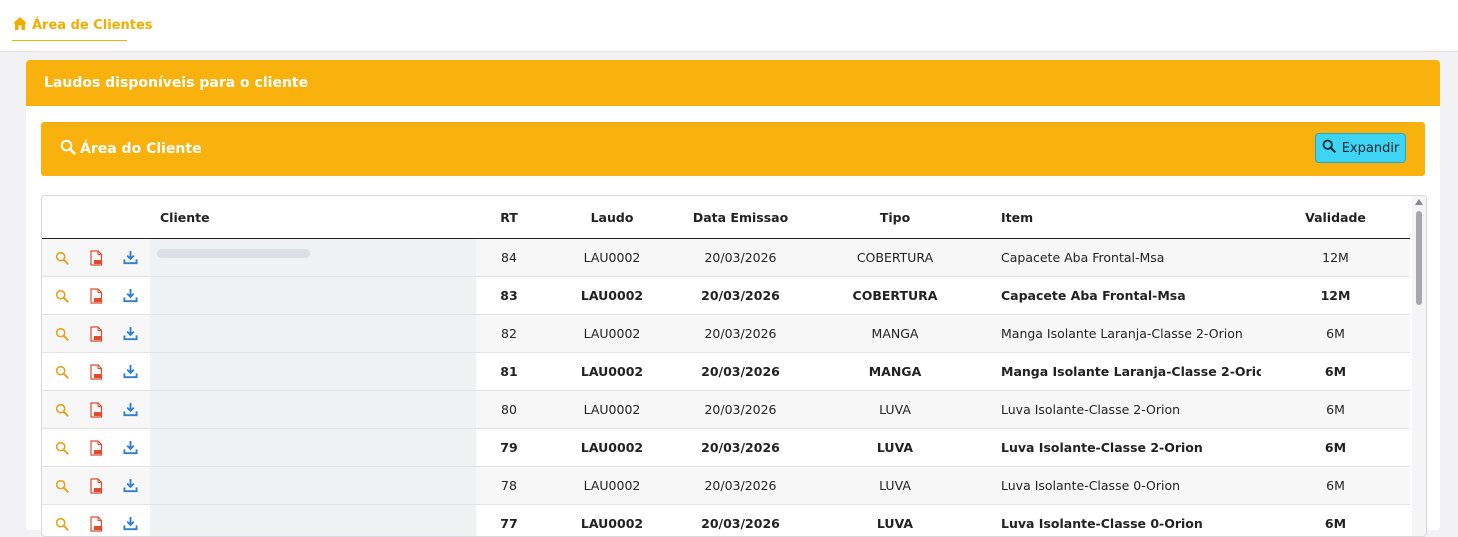 Image resolution: width=1458 pixels, height=537 pixels. What do you see at coordinates (509, 372) in the screenshot?
I see `cell-rt: 81` at bounding box center [509, 372].